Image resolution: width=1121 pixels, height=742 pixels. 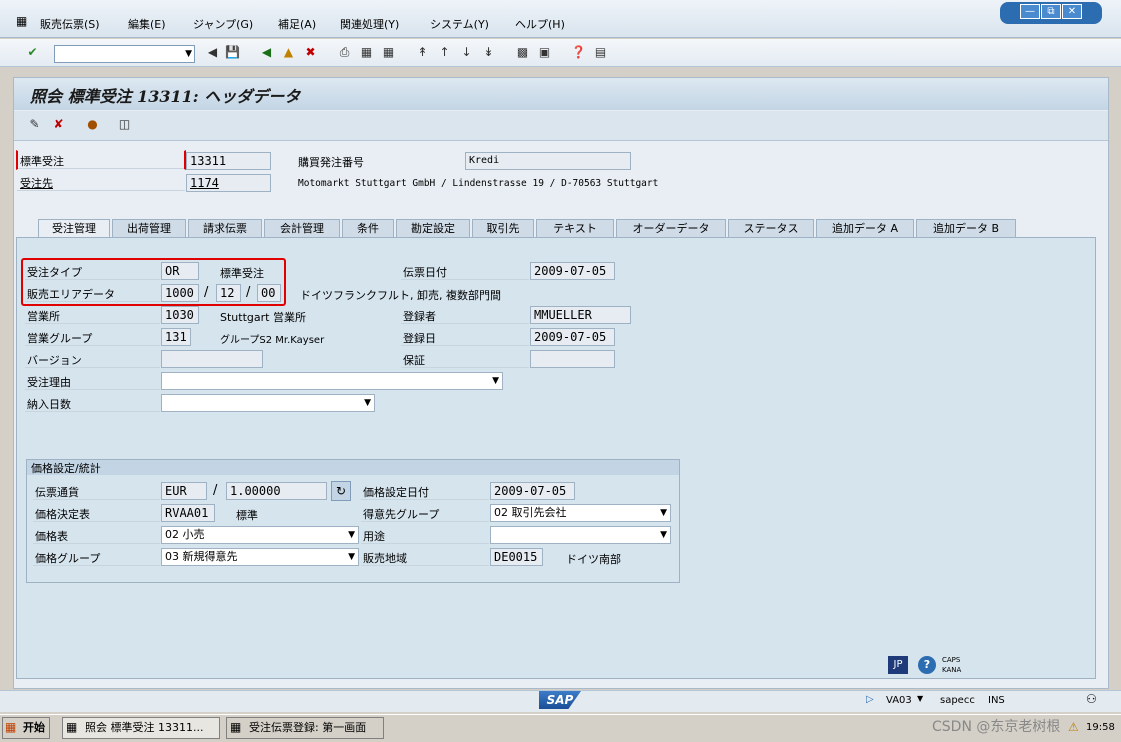 What do you see at coordinates (368, 228) in the screenshot?
I see `tab-conditions: 条件` at bounding box center [368, 228].